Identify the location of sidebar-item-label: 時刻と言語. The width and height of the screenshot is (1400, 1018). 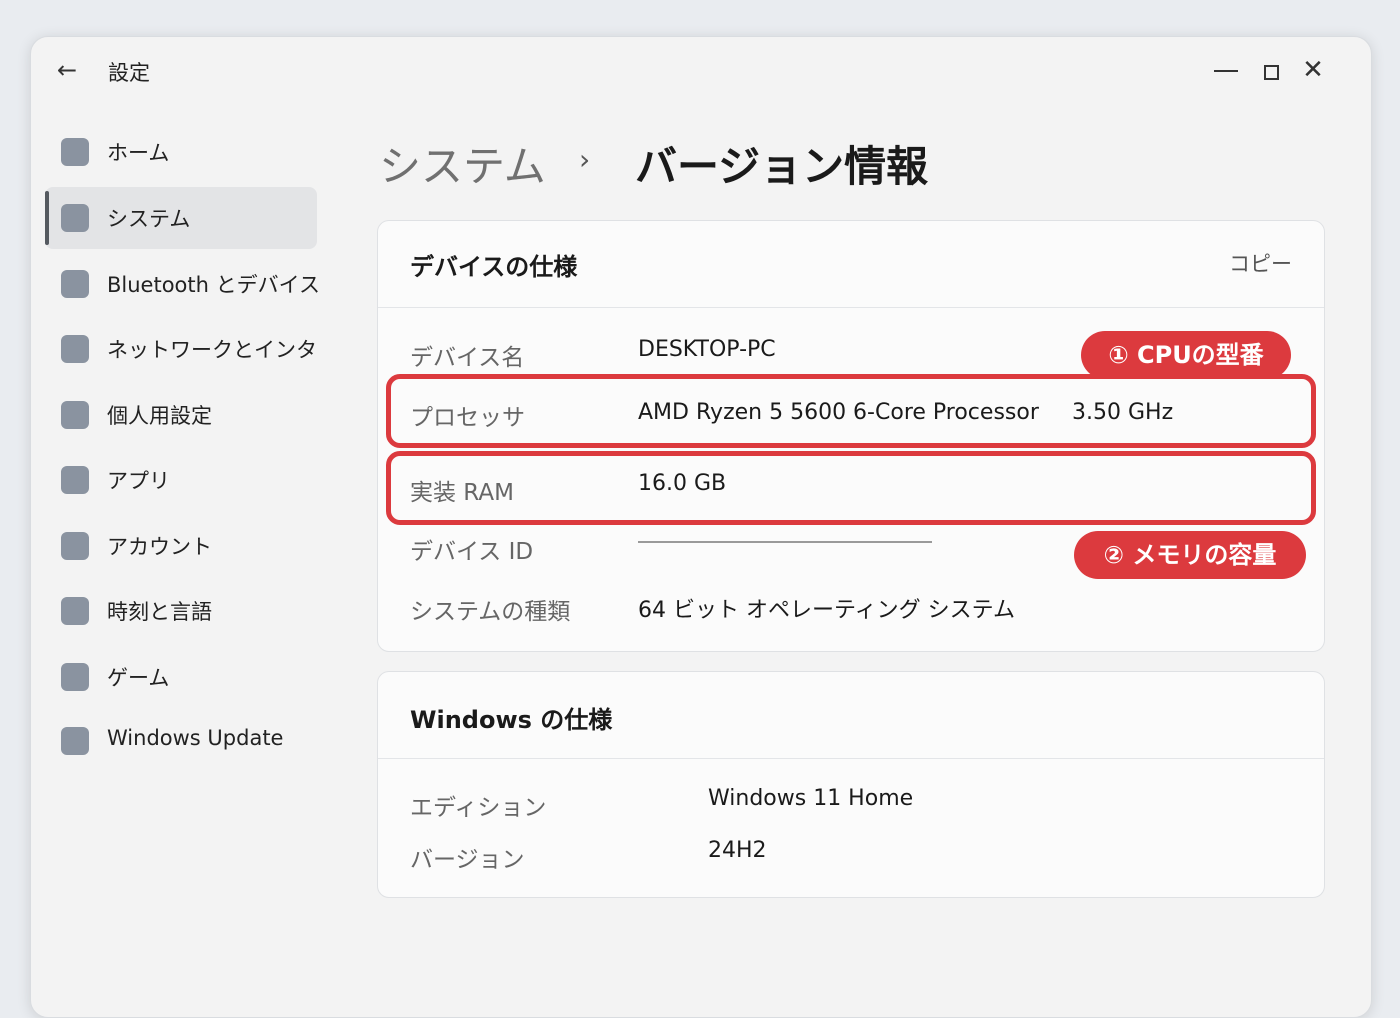
(159, 612).